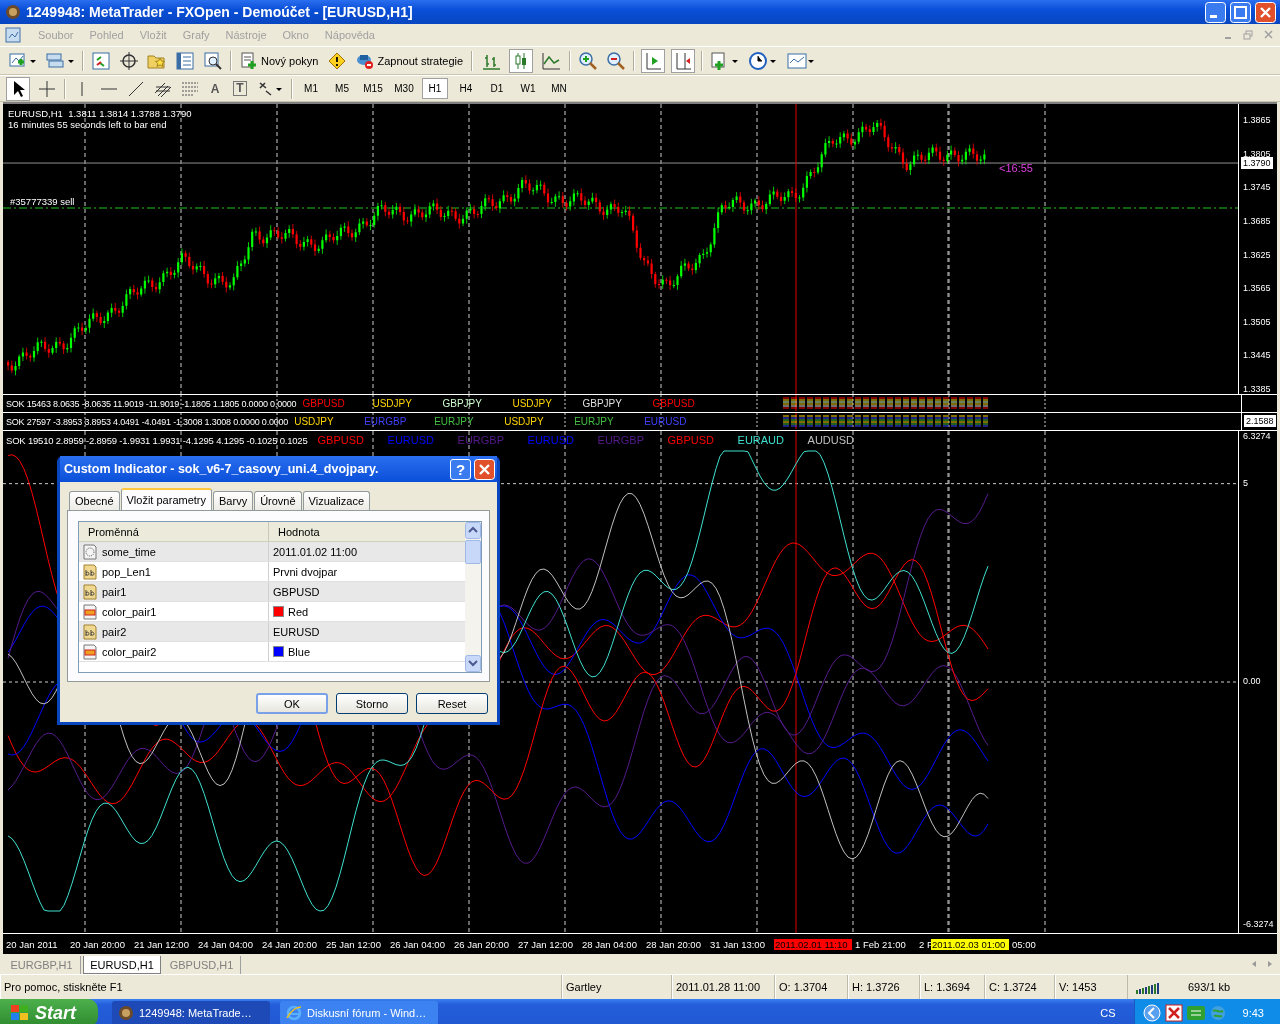 Image resolution: width=1280 pixels, height=1024 pixels. What do you see at coordinates (249, 60) in the screenshot?
I see `document-plus-icon` at bounding box center [249, 60].